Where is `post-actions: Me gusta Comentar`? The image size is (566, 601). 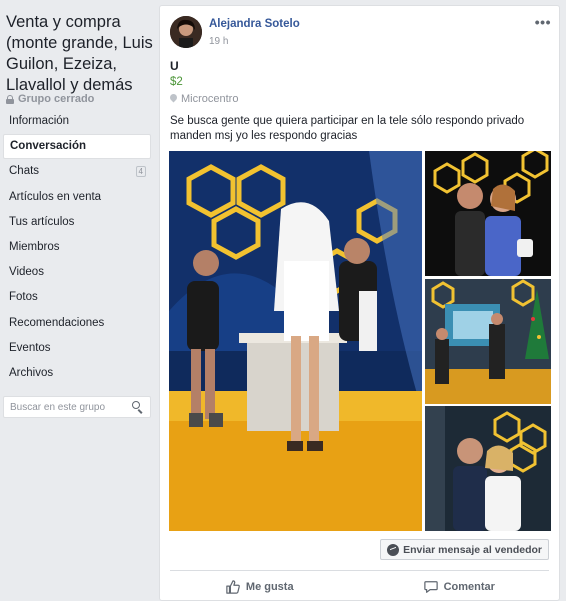
post-actions: Me gusta Comentar is located at coordinates (359, 587).